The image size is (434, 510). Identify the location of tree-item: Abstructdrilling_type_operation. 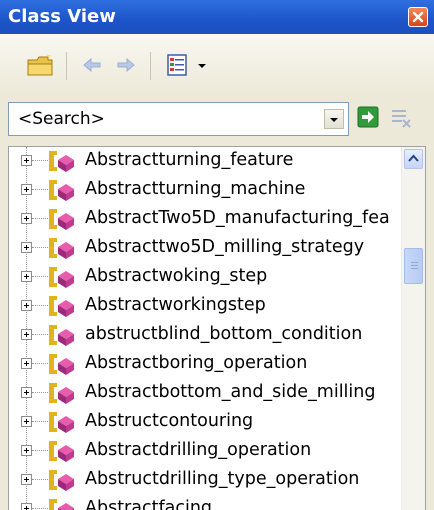
(205, 480).